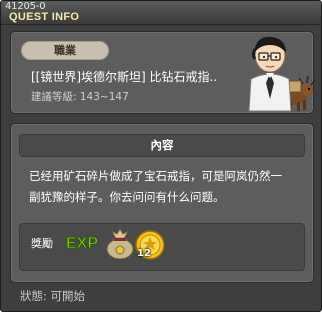 Image resolution: width=322 pixels, height=312 pixels. Describe the element at coordinates (282, 74) in the screenshot. I see `npc-portrait` at that location.